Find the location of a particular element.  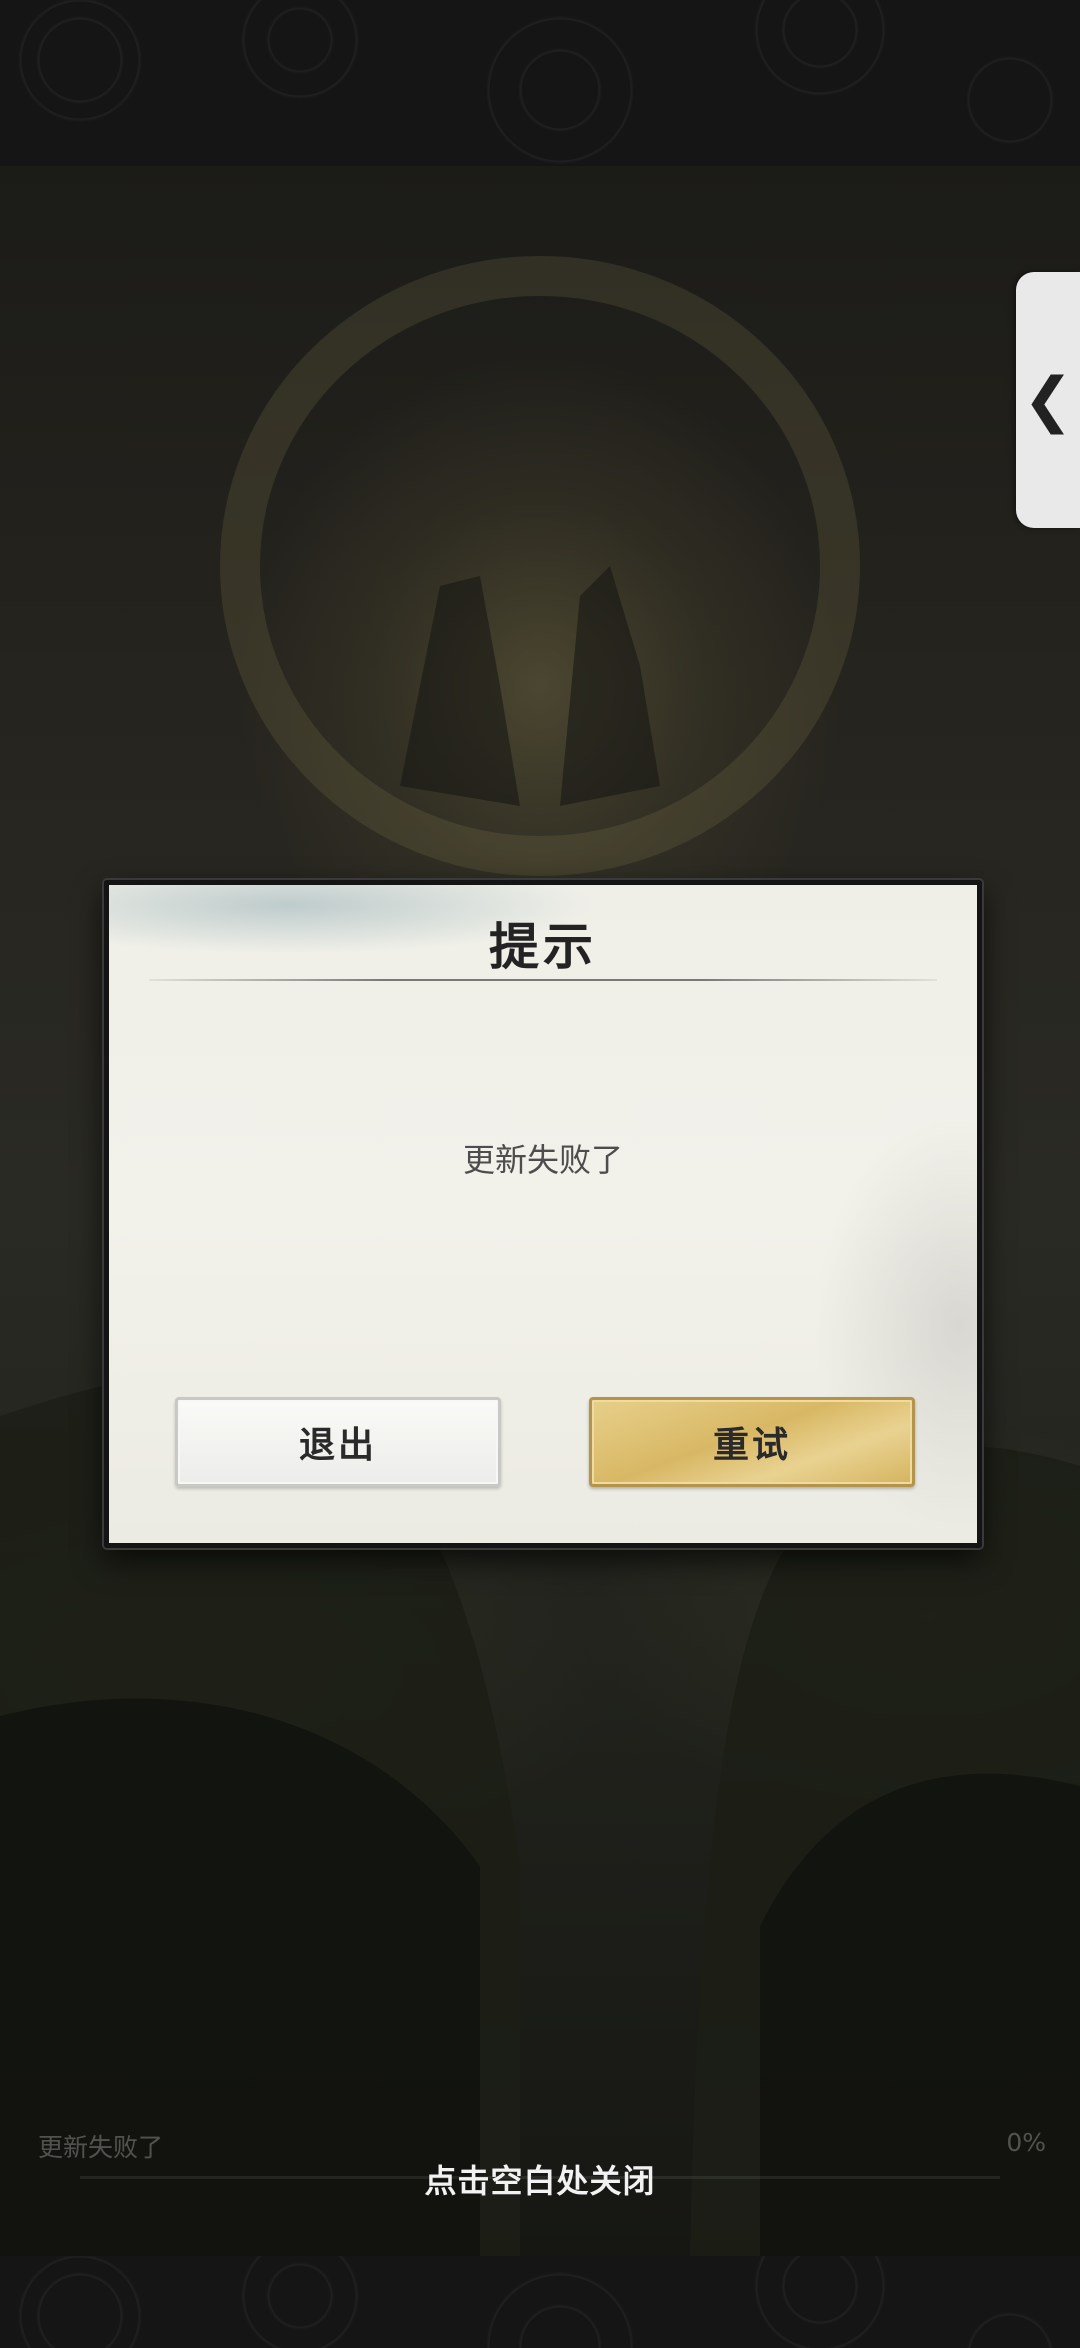

exit-button: 退出 is located at coordinates (338, 1442).